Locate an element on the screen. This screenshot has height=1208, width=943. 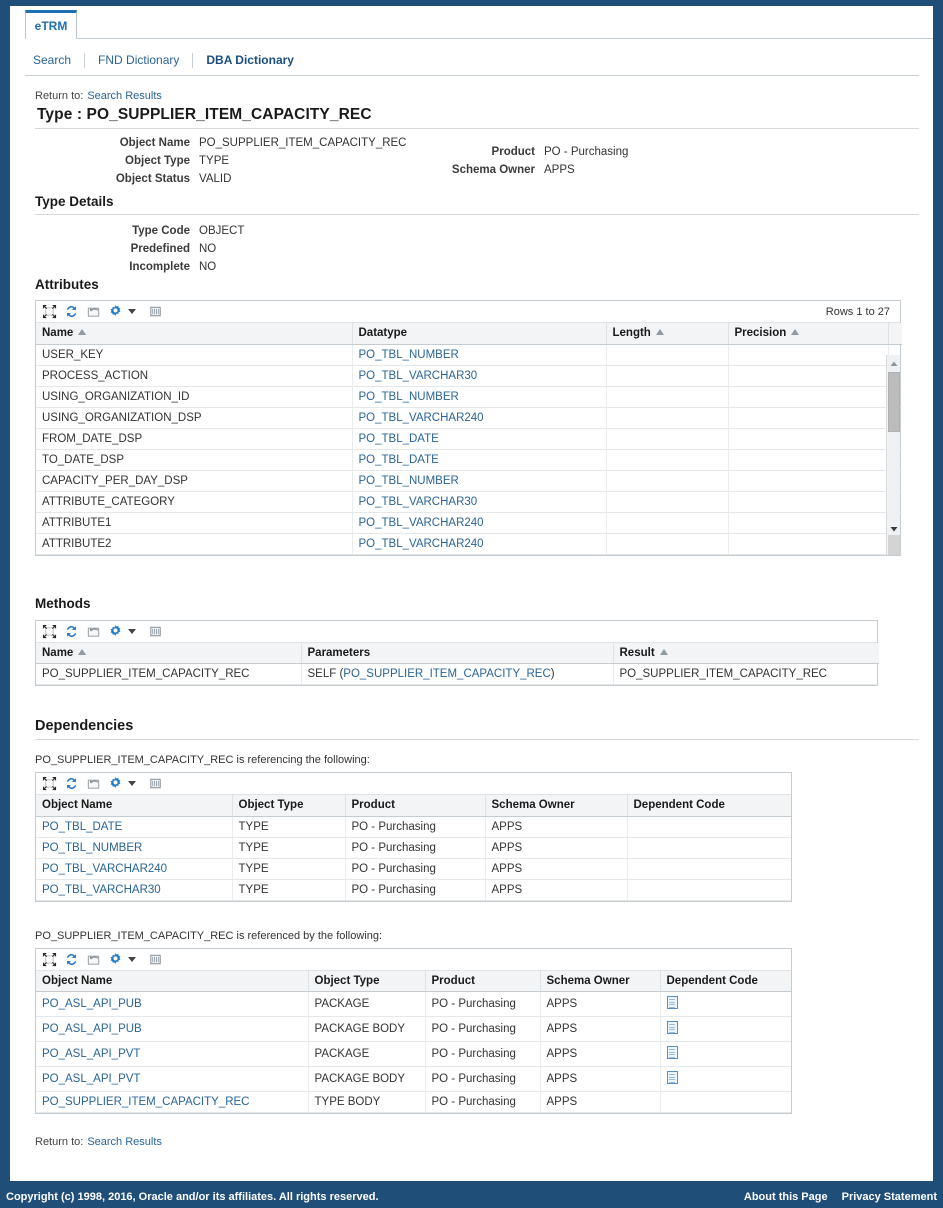
dependency-object-name-link: PO_TBL_VARCHAR240 is located at coordinates (104, 869).